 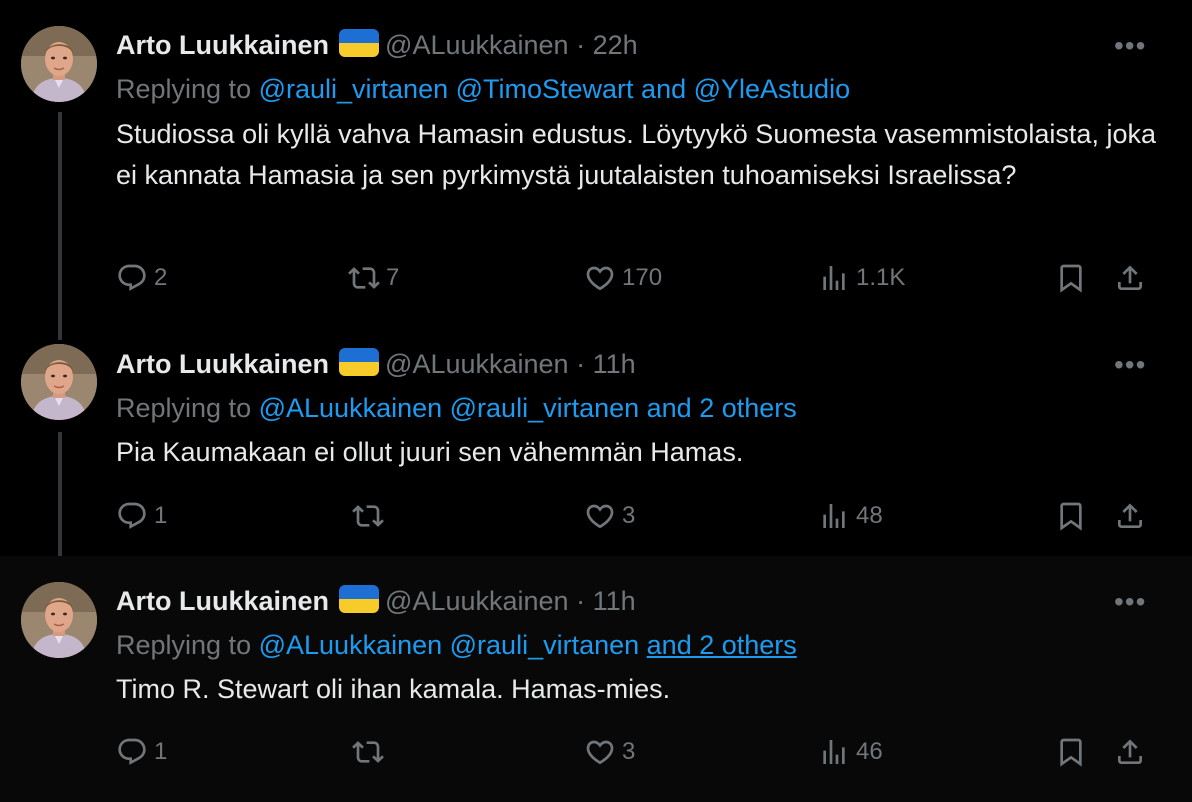 I want to click on like-count: 170, so click(x=642, y=277).